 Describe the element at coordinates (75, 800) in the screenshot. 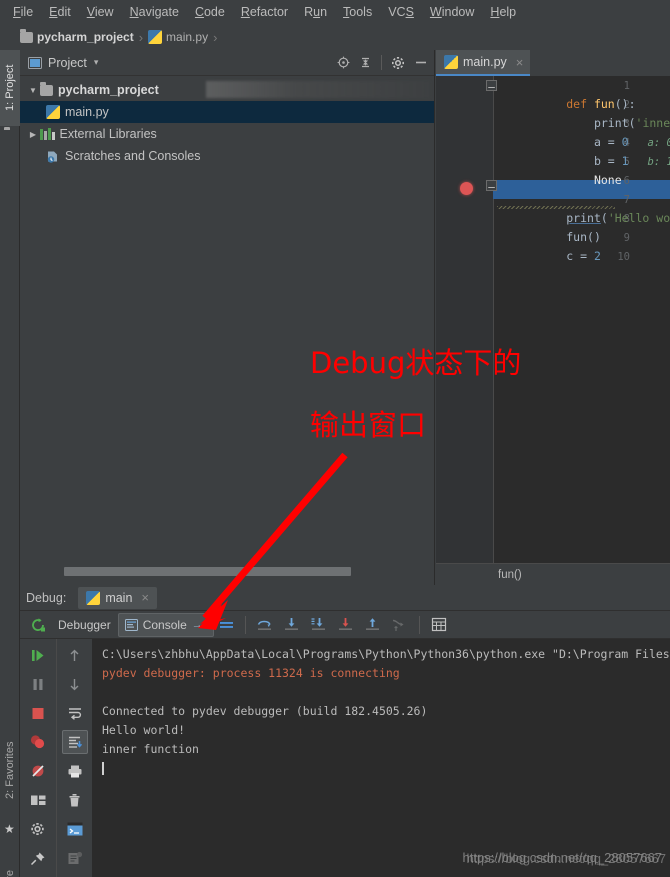

I see `trash-icon` at that location.